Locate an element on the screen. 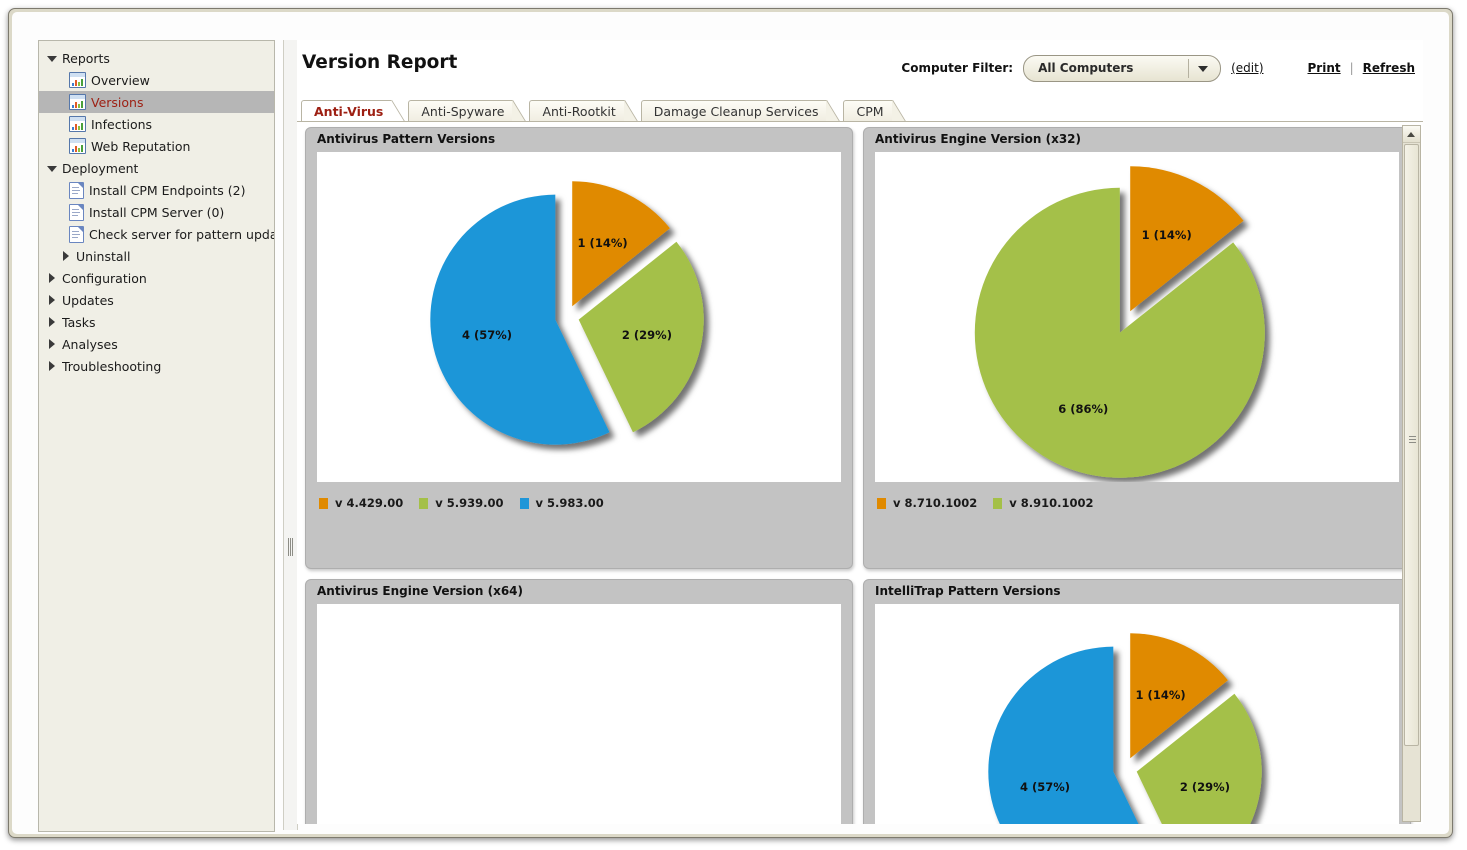  page-title: Version Report is located at coordinates (380, 62).